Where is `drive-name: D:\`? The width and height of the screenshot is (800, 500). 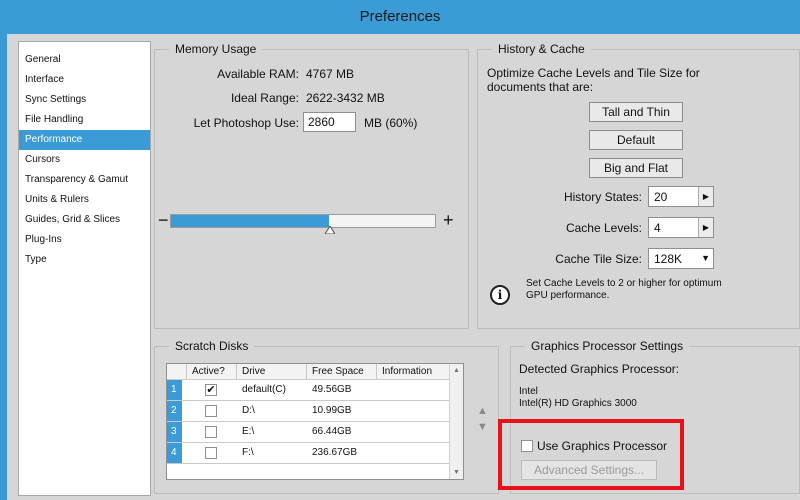 drive-name: D:\ is located at coordinates (248, 410).